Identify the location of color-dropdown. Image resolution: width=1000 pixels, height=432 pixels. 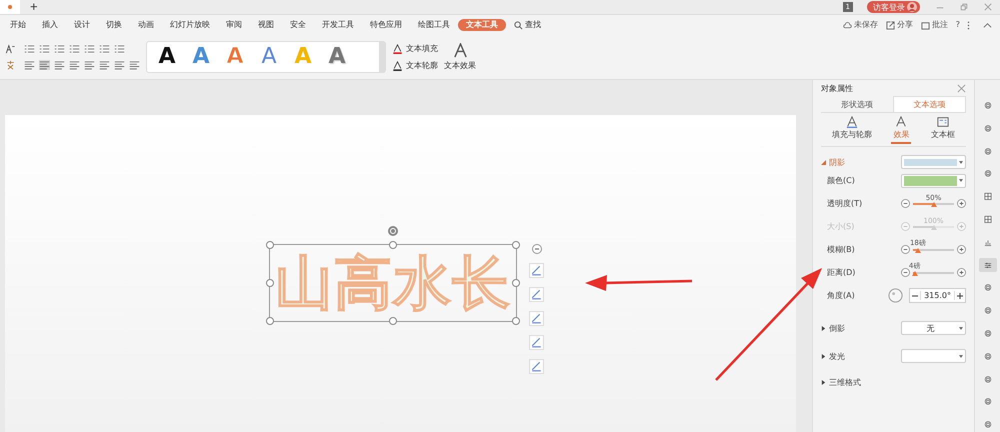
(933, 181).